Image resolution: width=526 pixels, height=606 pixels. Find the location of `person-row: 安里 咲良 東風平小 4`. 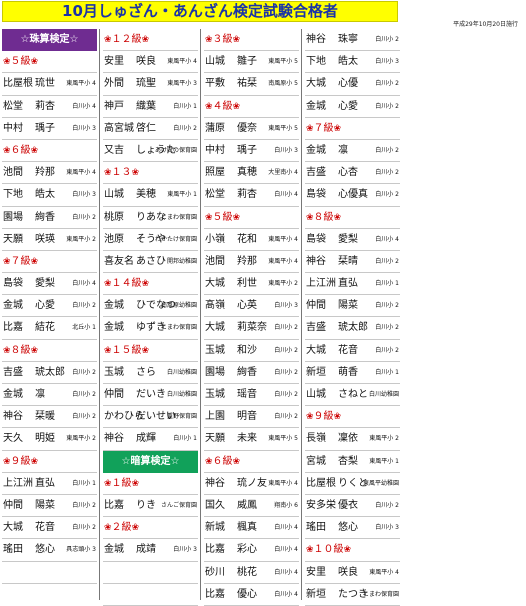

person-row: 安里 咲良 東風平小 4 is located at coordinates (352, 573).